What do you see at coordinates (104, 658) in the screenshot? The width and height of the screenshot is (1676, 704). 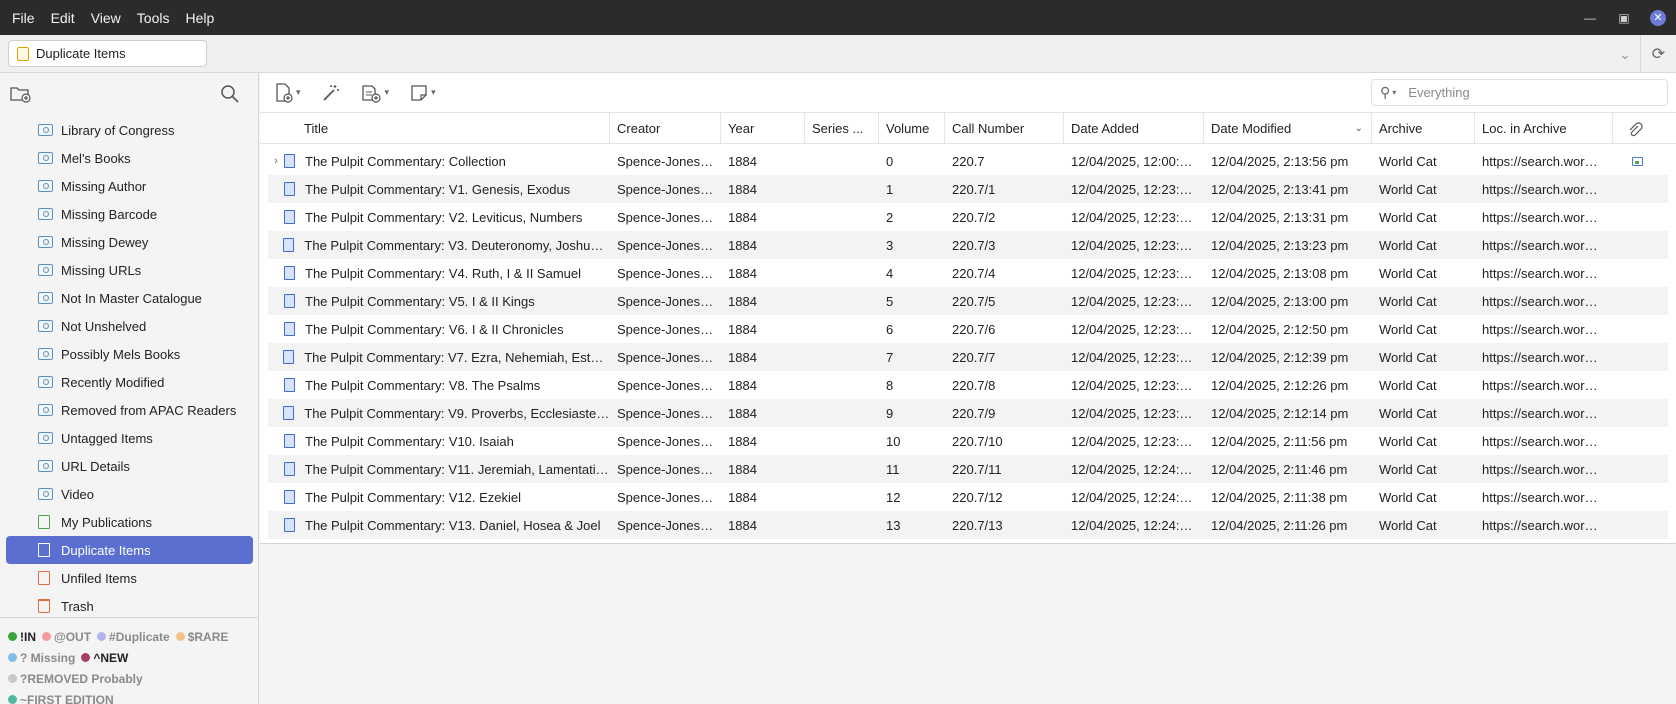 I see `tag-new: ^NEW` at bounding box center [104, 658].